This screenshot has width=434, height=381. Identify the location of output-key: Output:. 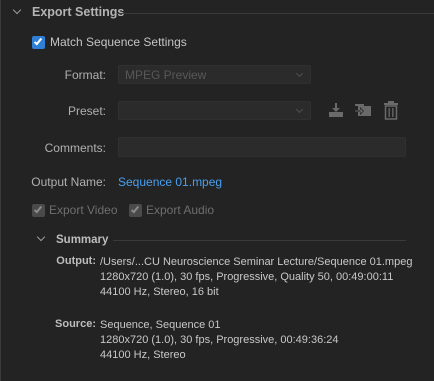
(76, 261).